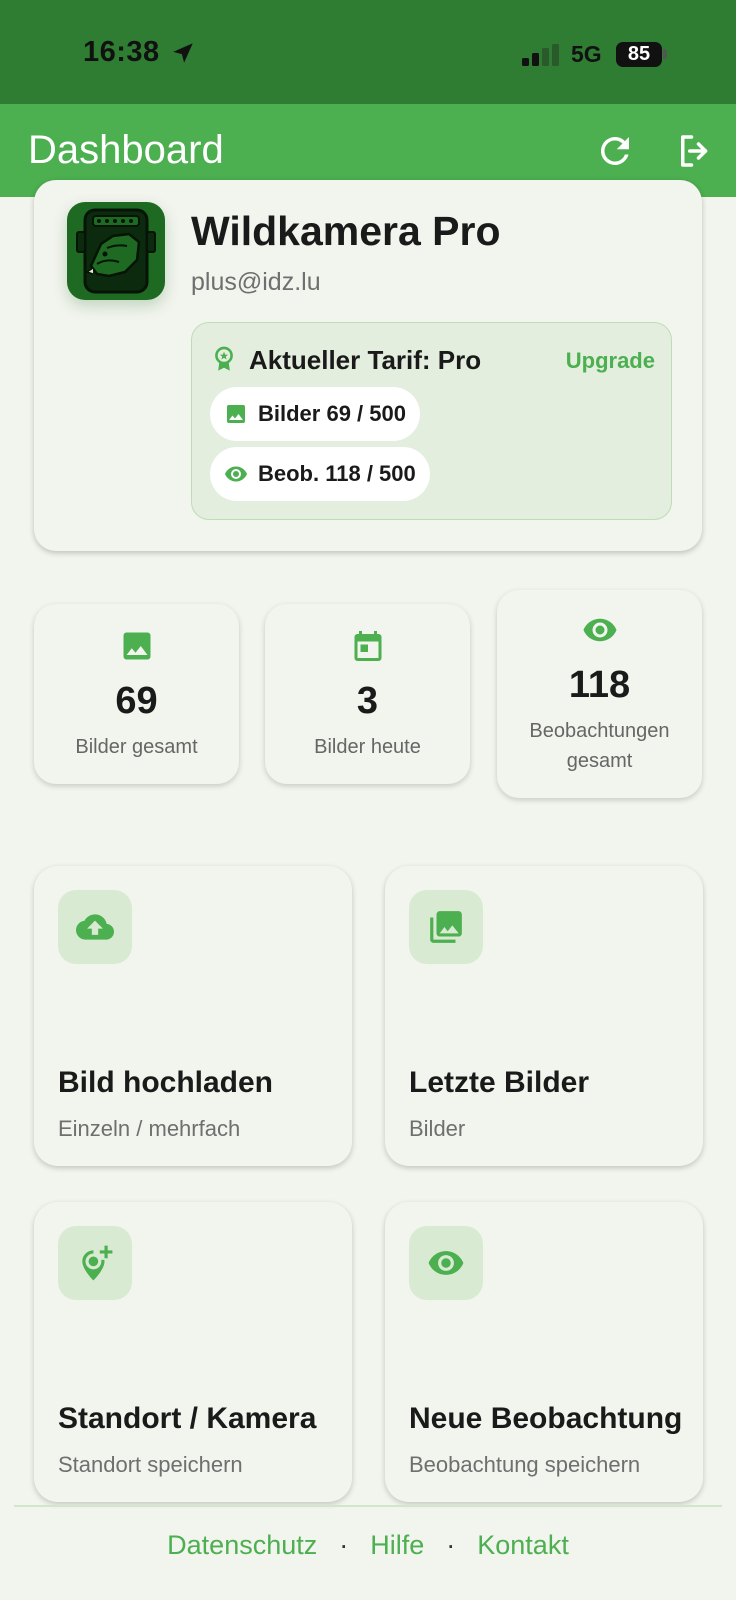 The width and height of the screenshot is (736, 1600). What do you see at coordinates (665, 54) in the screenshot?
I see `battery-nub` at bounding box center [665, 54].